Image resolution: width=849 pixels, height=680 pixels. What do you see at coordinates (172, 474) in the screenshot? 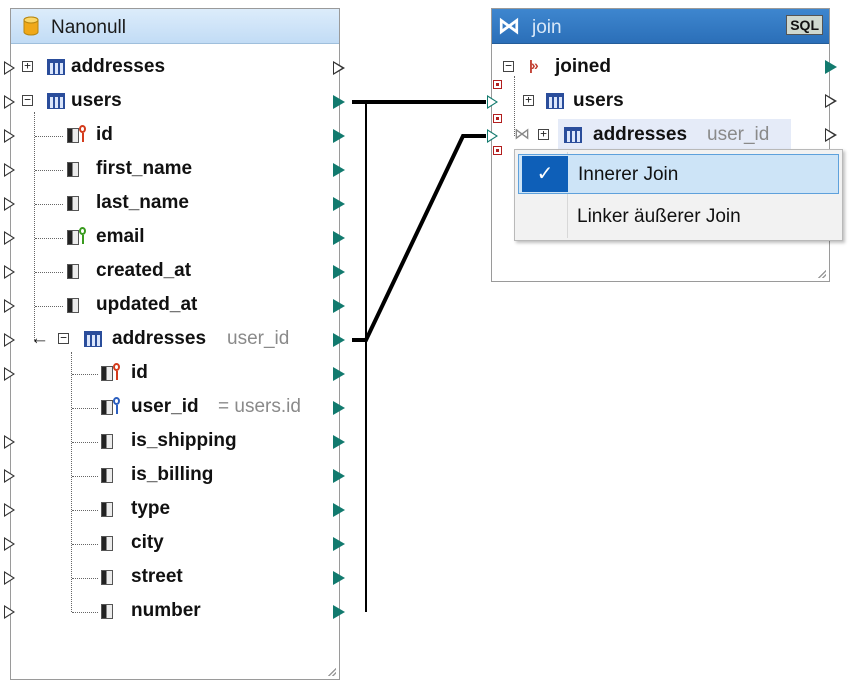
I see `source-field-label: is_billing` at bounding box center [172, 474].